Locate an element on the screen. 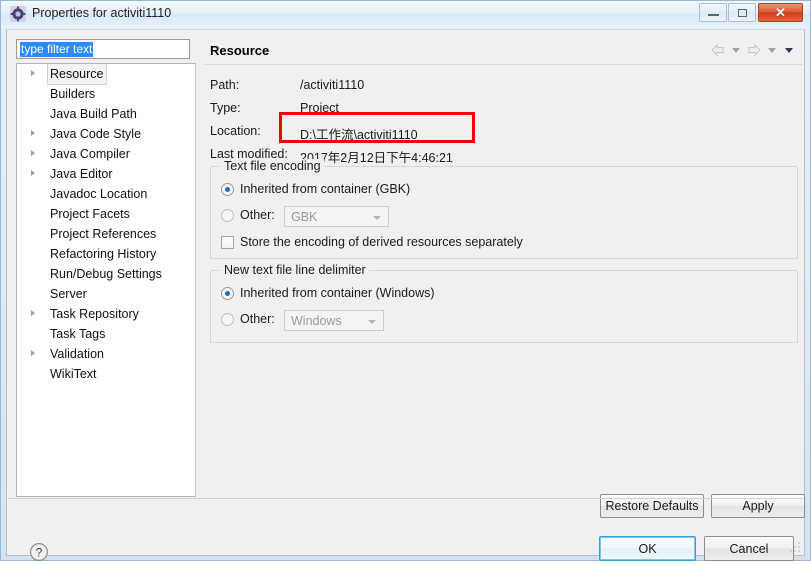 The image size is (811, 565). minimize-icon is located at coordinates (713, 12).